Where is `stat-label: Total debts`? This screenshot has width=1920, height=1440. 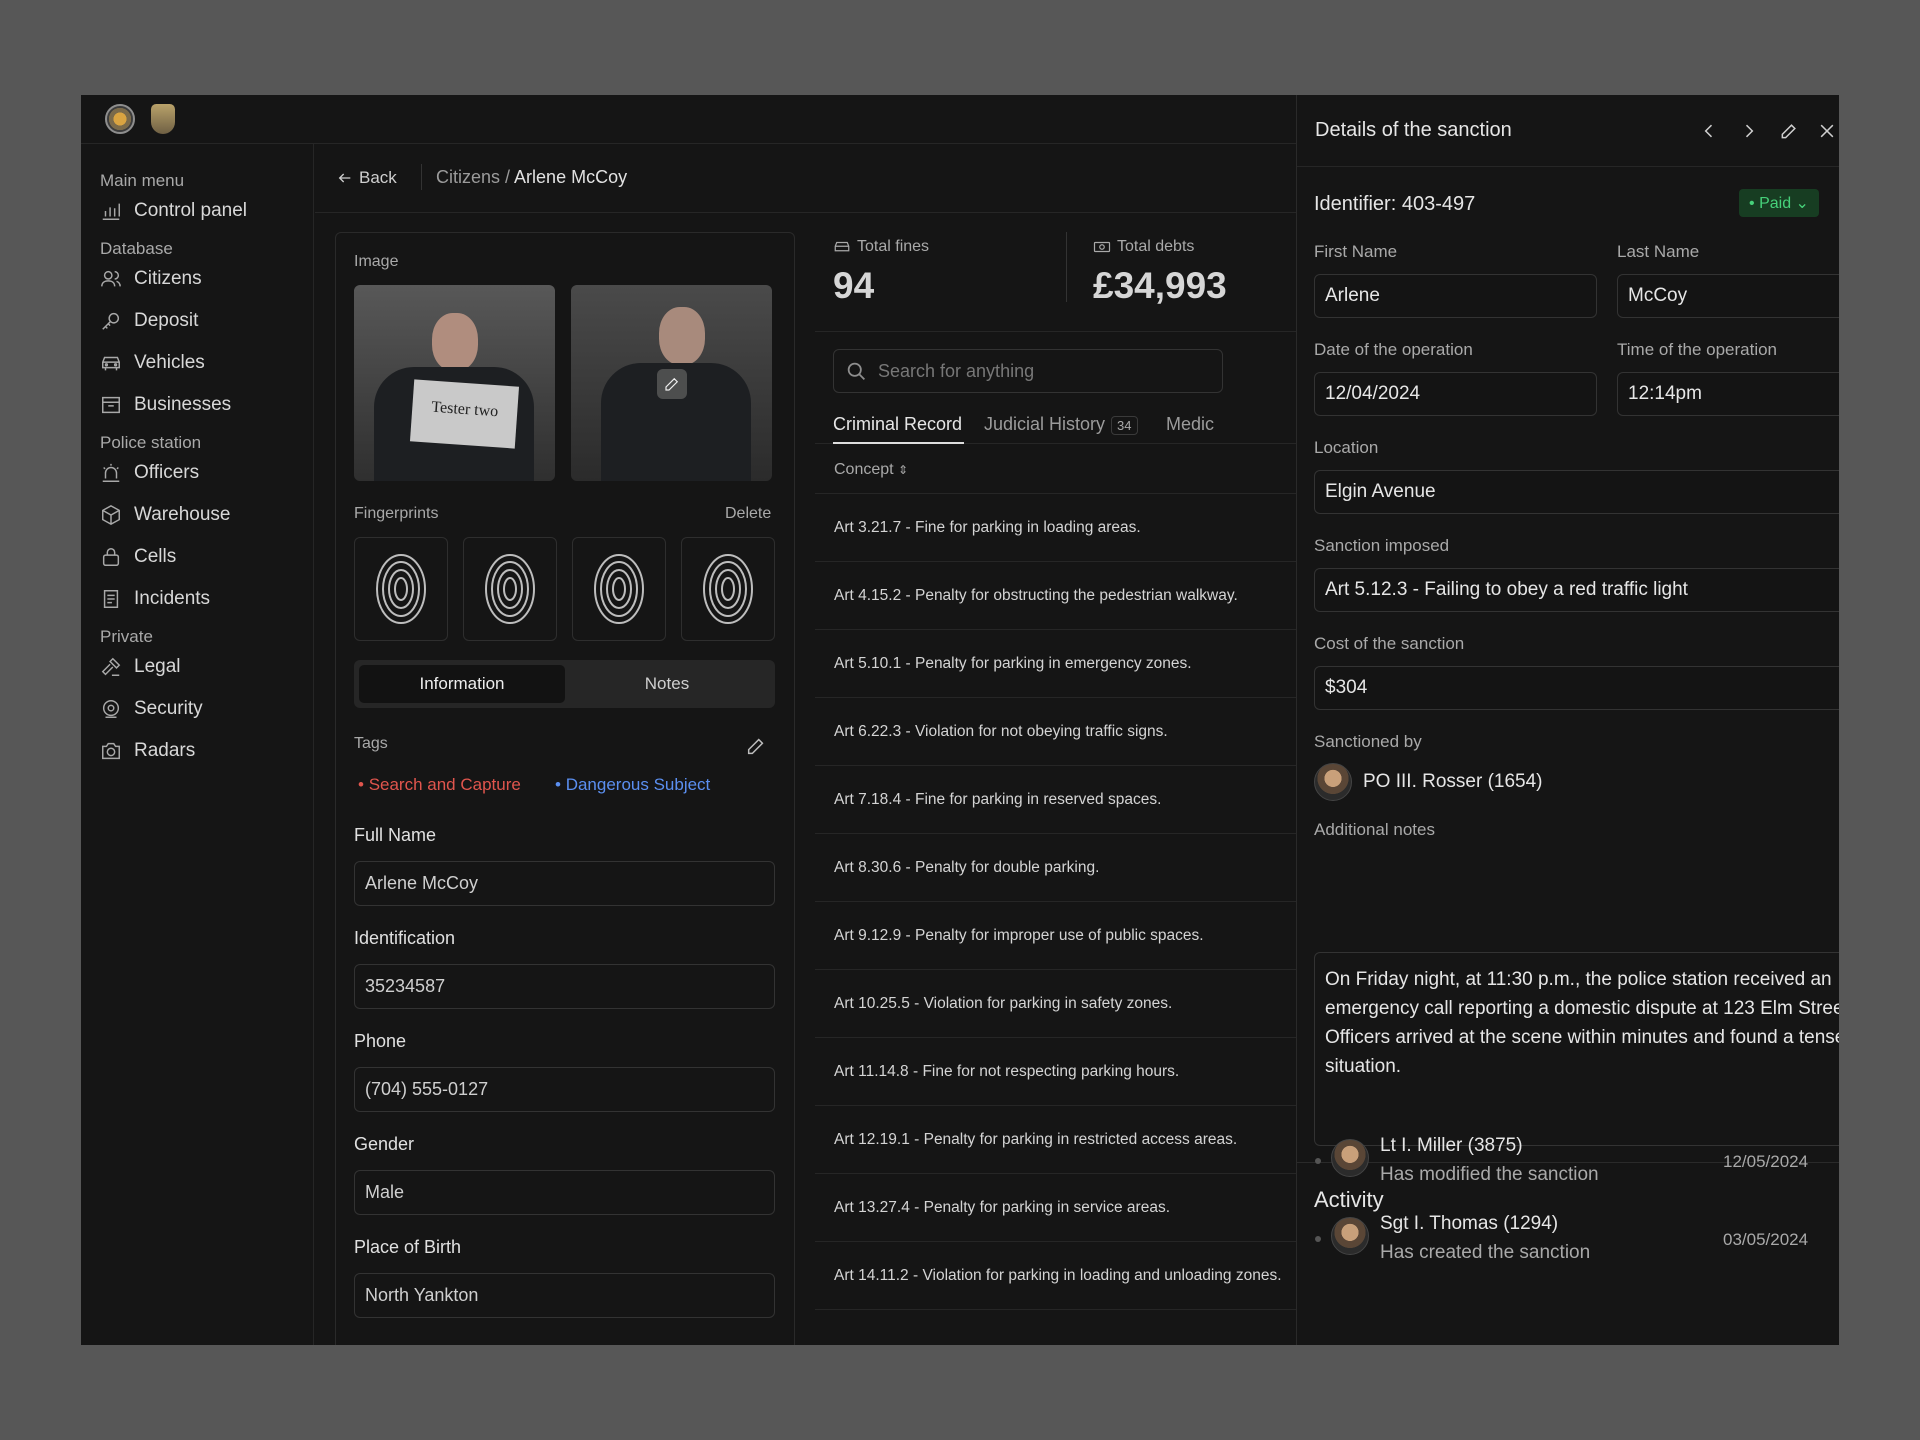 stat-label: Total debts is located at coordinates (1156, 246).